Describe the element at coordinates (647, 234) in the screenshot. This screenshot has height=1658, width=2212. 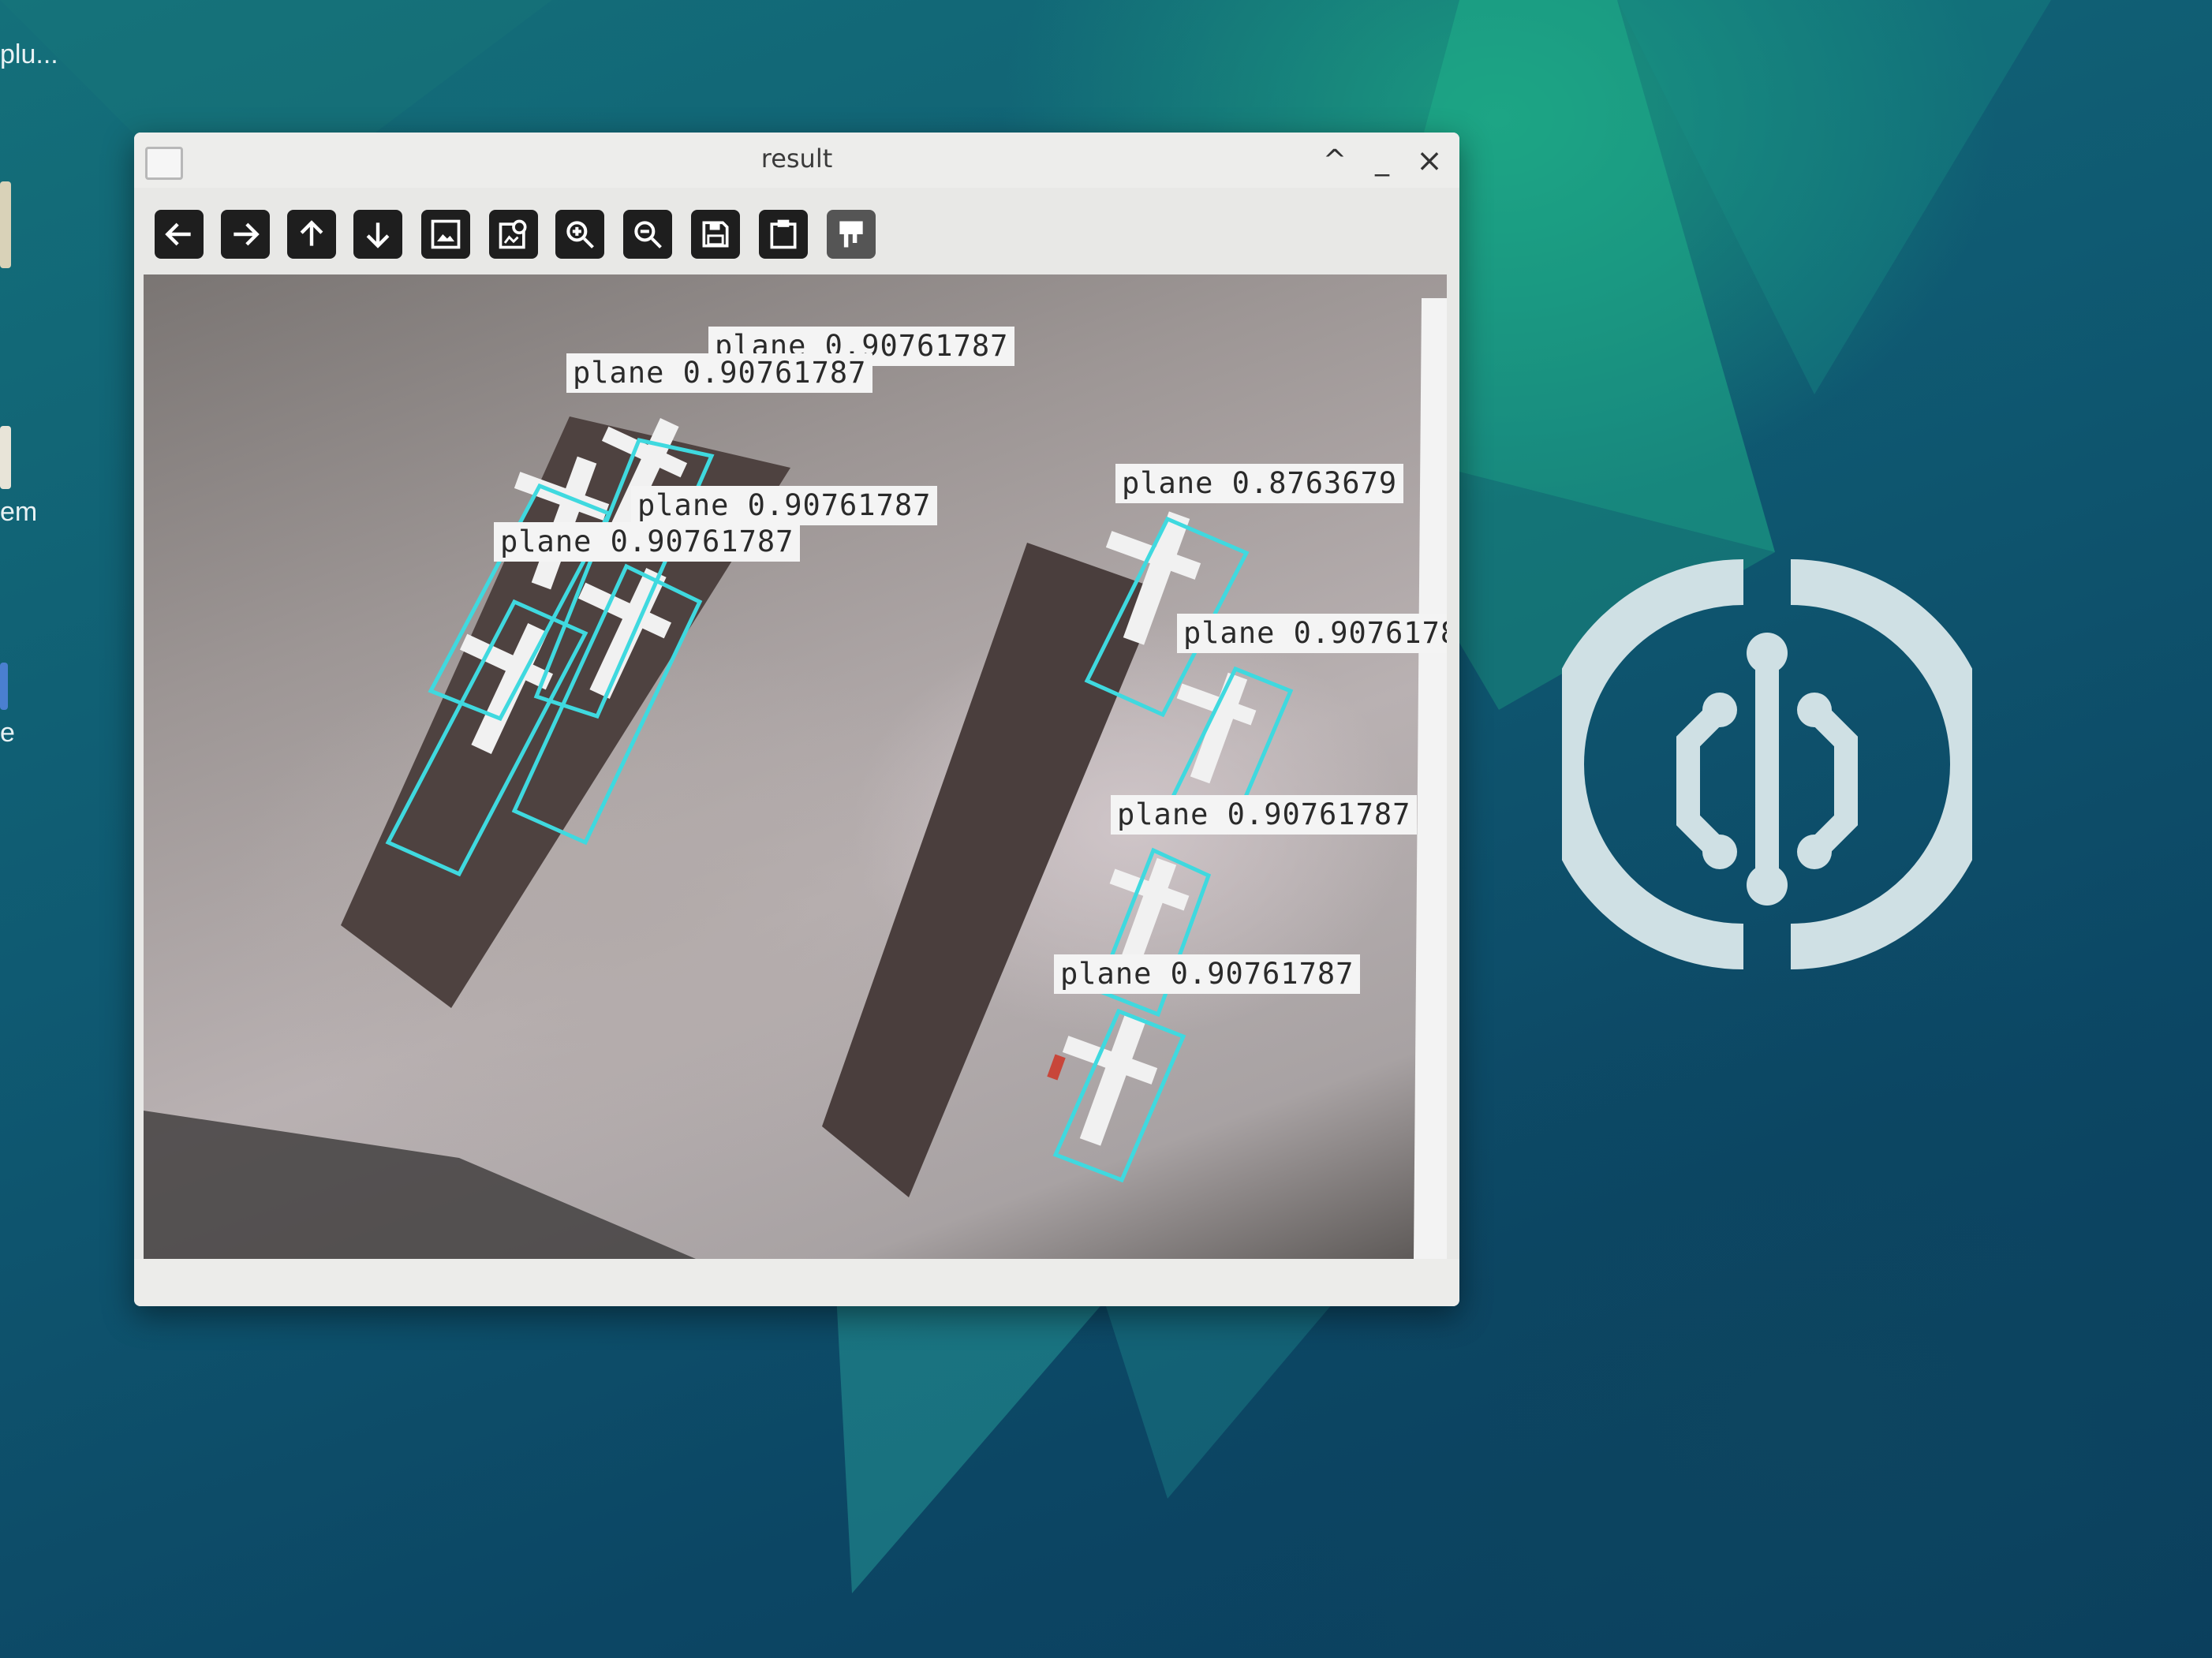
I see `zoom-out-icon` at that location.